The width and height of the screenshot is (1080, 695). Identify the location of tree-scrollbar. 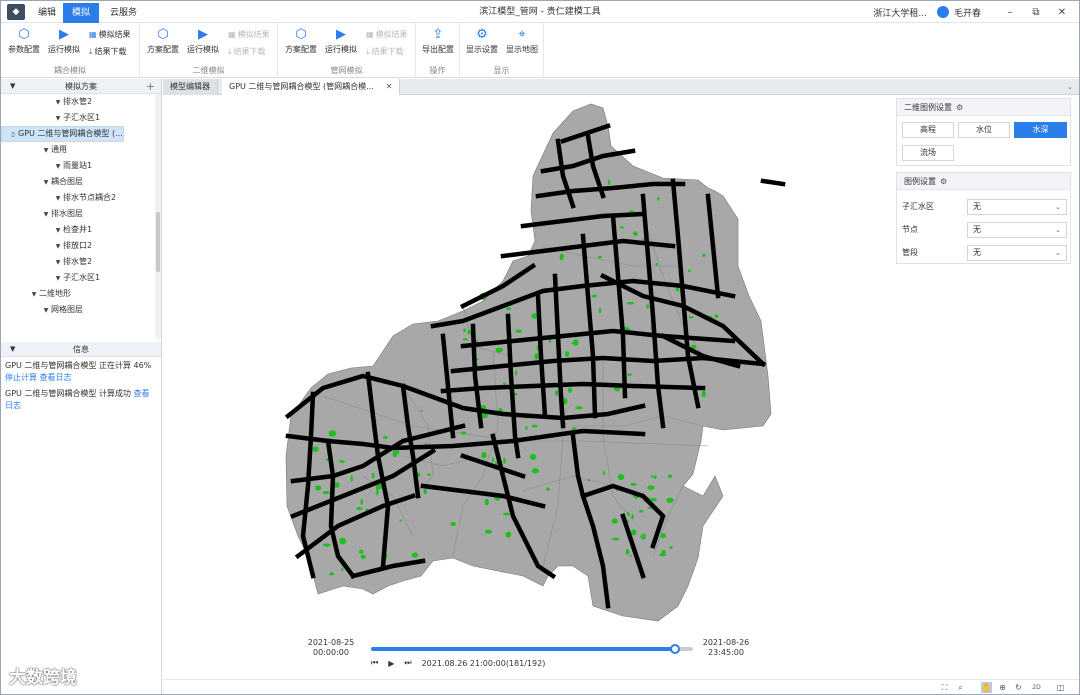
(158, 216).